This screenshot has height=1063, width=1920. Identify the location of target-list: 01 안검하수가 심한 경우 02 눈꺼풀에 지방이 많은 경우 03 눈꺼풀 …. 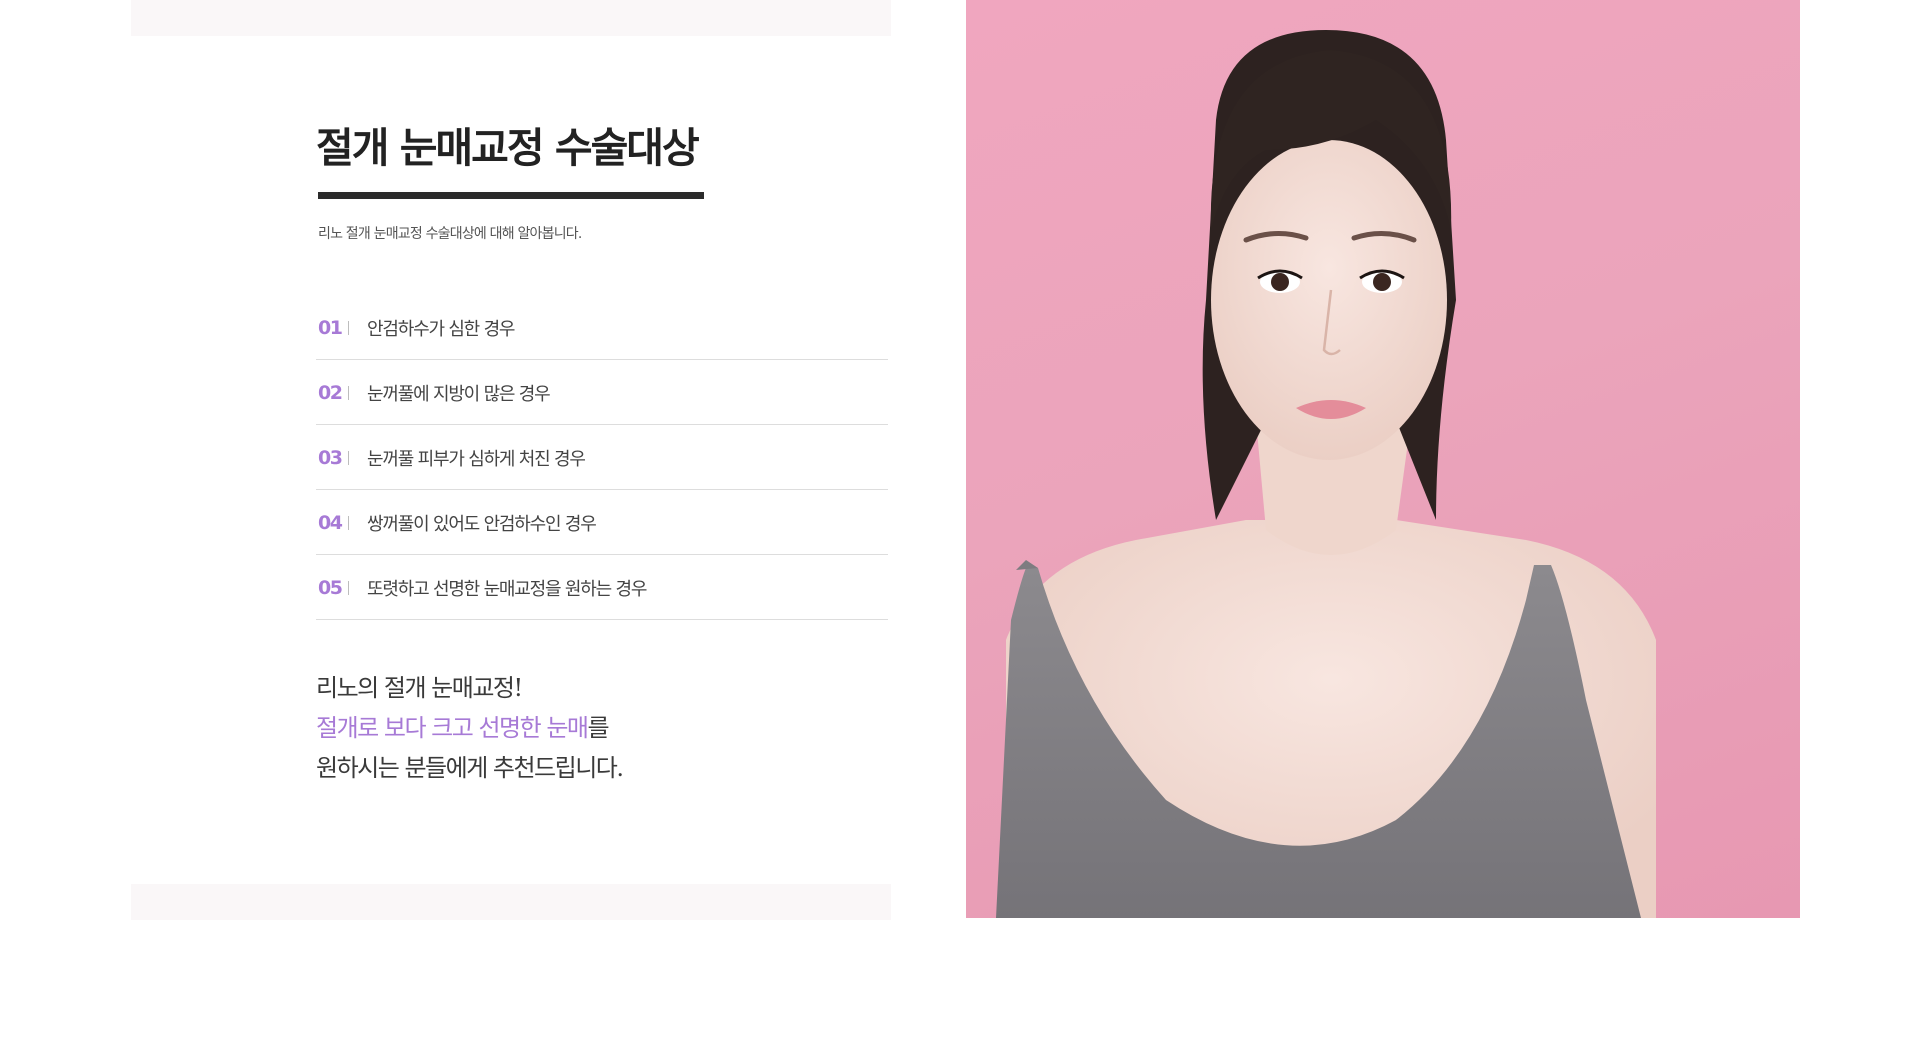
(602, 457).